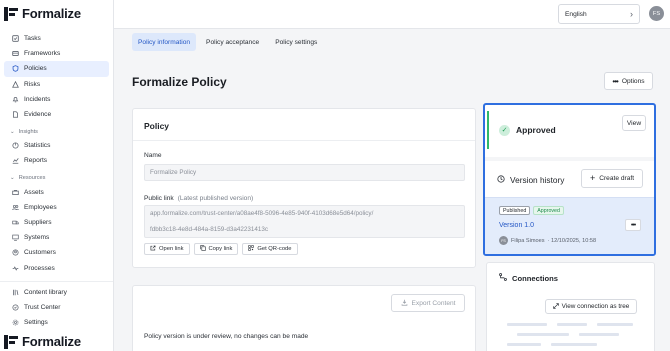 This screenshot has width=670, height=351. Describe the element at coordinates (576, 14) in the screenshot. I see `language-value: English` at that location.